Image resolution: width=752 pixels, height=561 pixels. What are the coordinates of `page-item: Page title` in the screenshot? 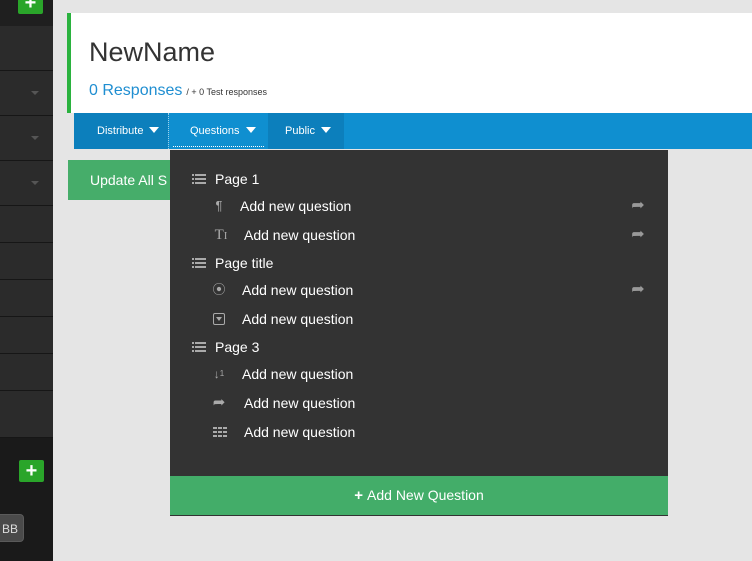 It's located at (419, 263).